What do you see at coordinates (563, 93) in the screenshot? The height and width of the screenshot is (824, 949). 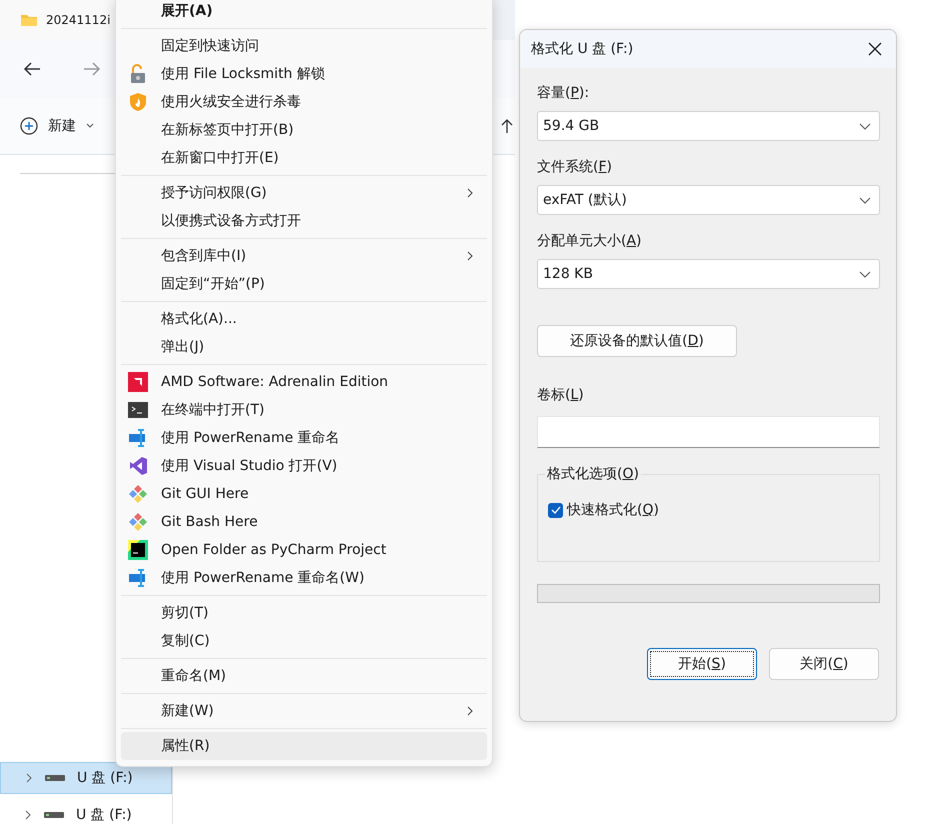 I see `field-label: 容量(P):` at bounding box center [563, 93].